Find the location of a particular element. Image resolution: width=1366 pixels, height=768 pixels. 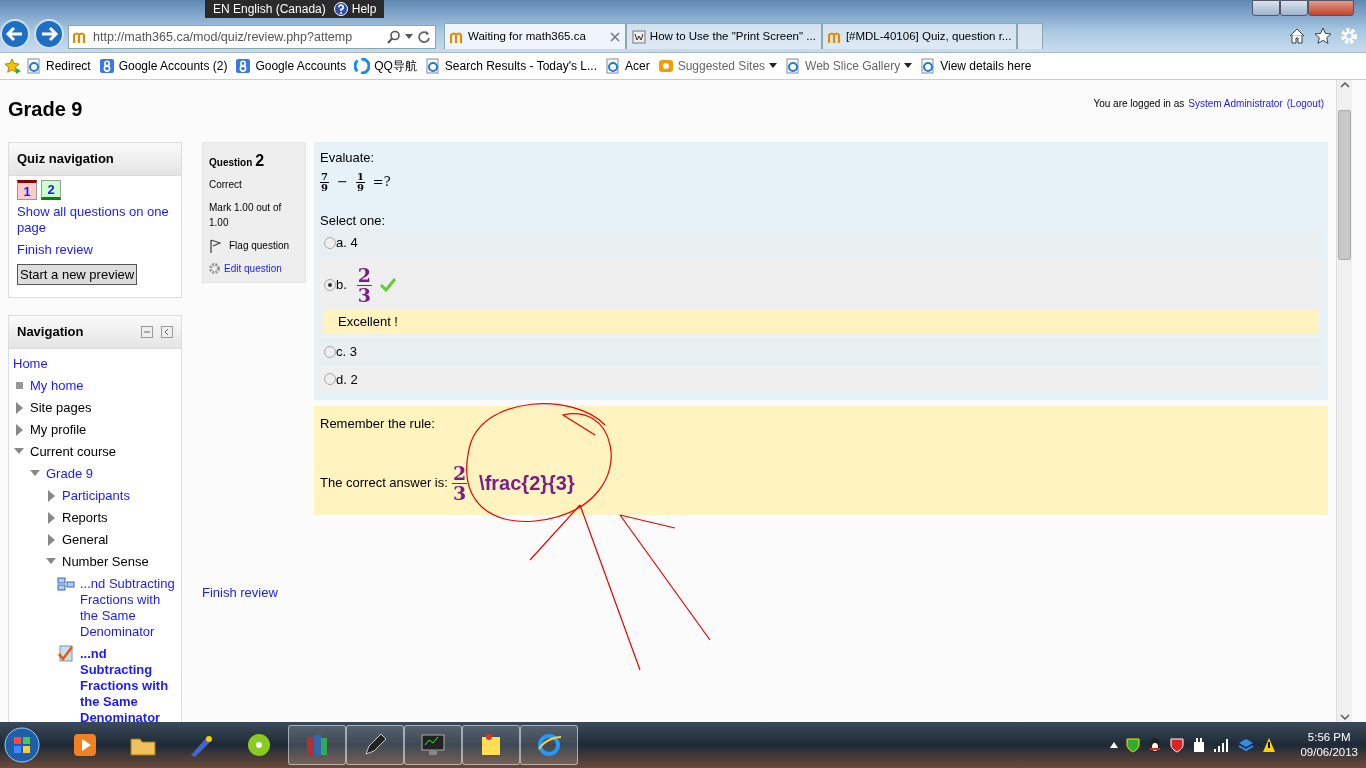

nav-tree-item: Current course is located at coordinates (73, 451).